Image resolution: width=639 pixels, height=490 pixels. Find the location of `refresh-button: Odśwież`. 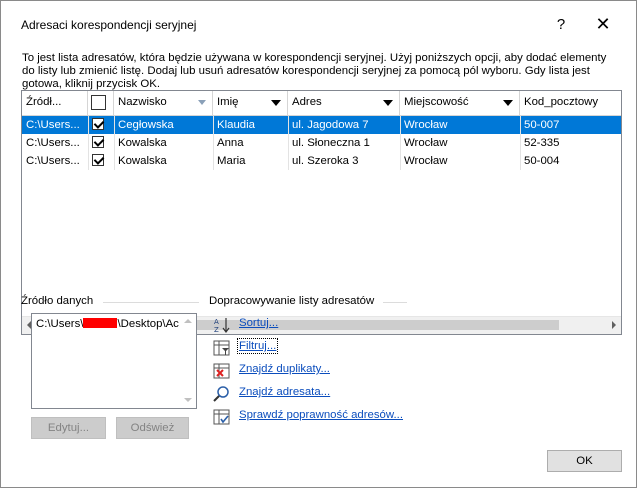

refresh-button: Odśwież is located at coordinates (152, 428).